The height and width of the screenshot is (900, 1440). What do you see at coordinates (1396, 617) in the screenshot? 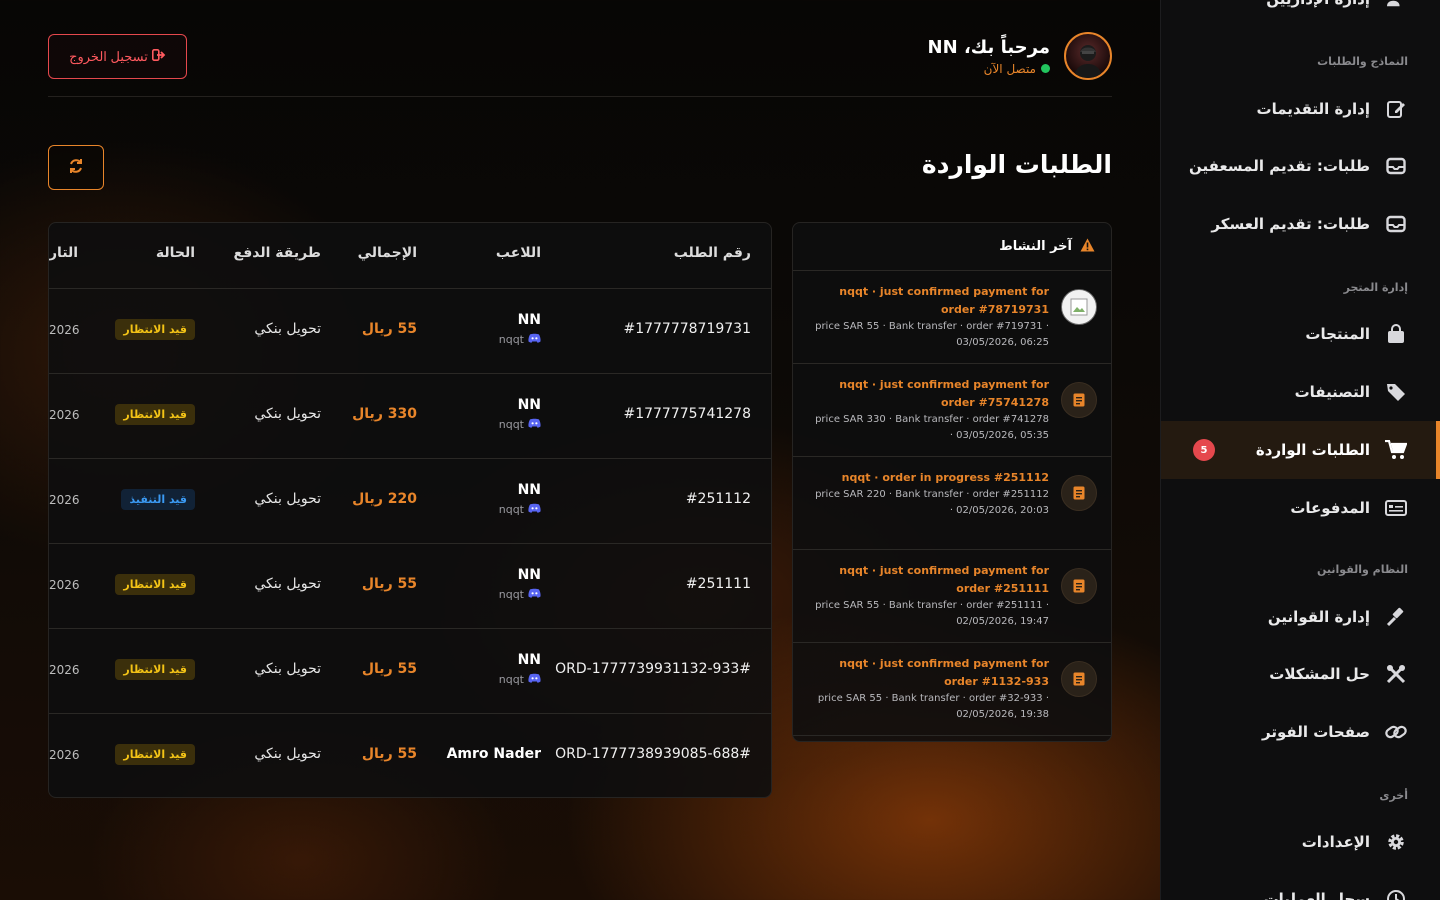
I see `gavel-icon` at bounding box center [1396, 617].